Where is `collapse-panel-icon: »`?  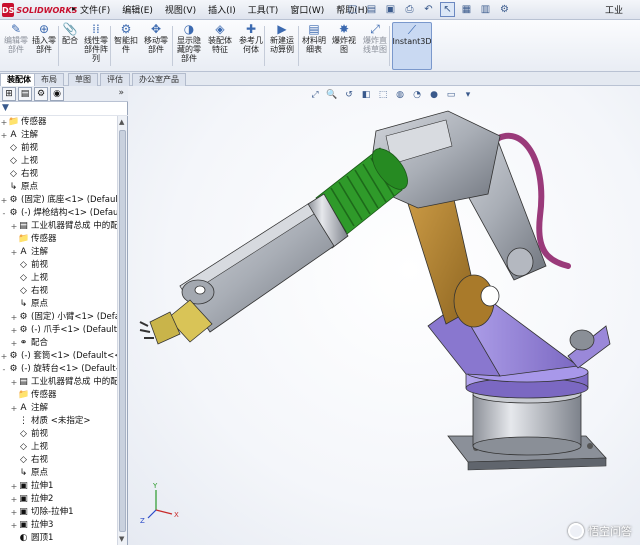
collapse-panel-icon: » is located at coordinates (121, 93).